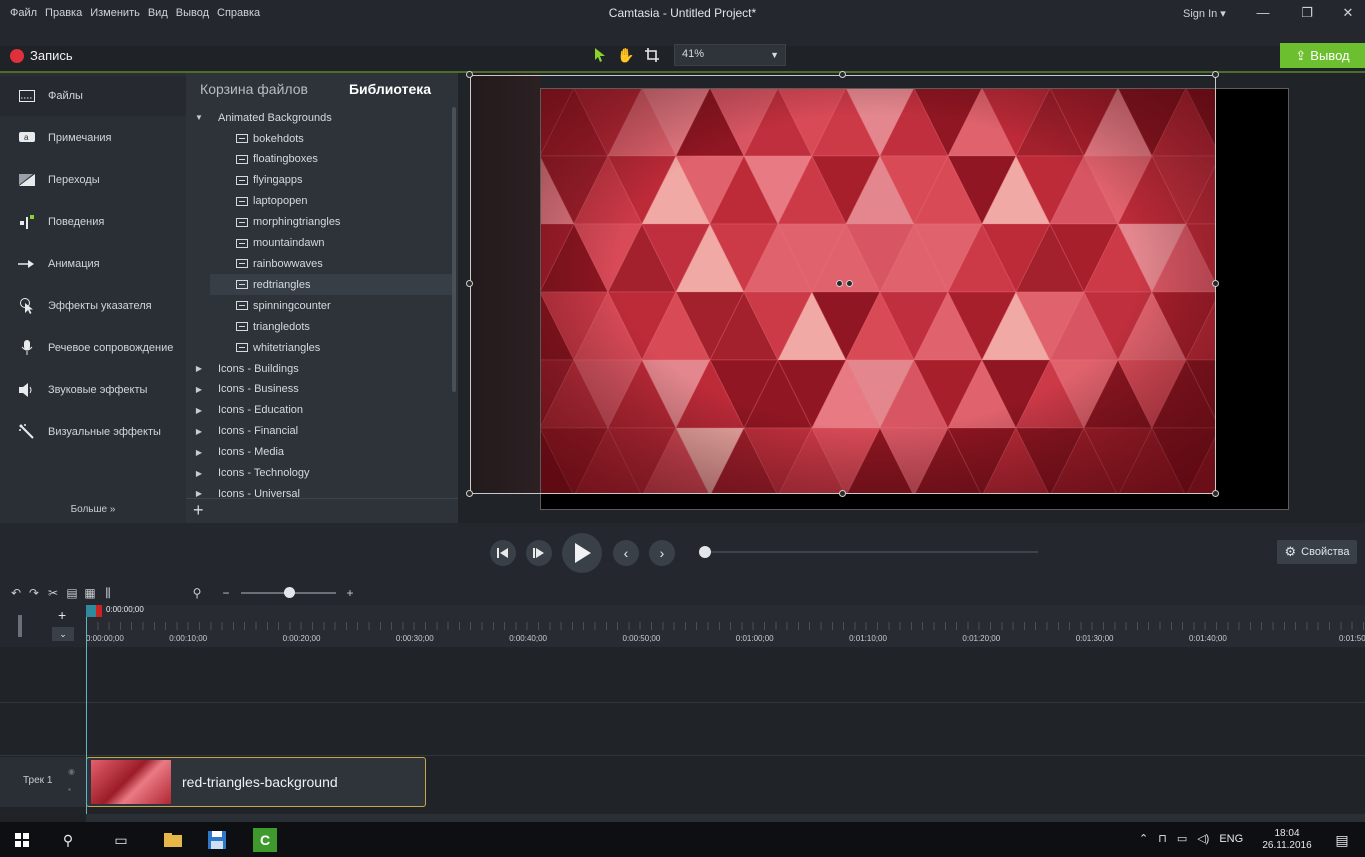 The image size is (1365, 857). Describe the element at coordinates (626, 553) in the screenshot. I see `previous-button: ‹` at that location.